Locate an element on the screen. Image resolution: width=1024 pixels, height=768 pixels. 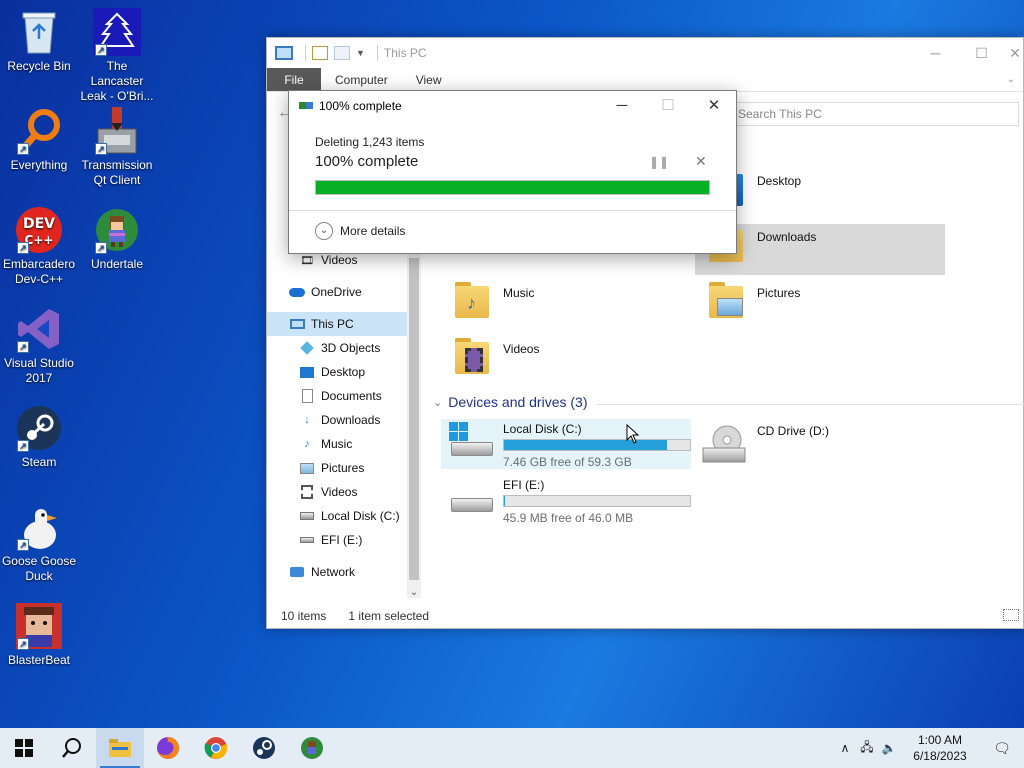
desktop-icon-label: Recycle Bin is located at coordinates (39, 66).